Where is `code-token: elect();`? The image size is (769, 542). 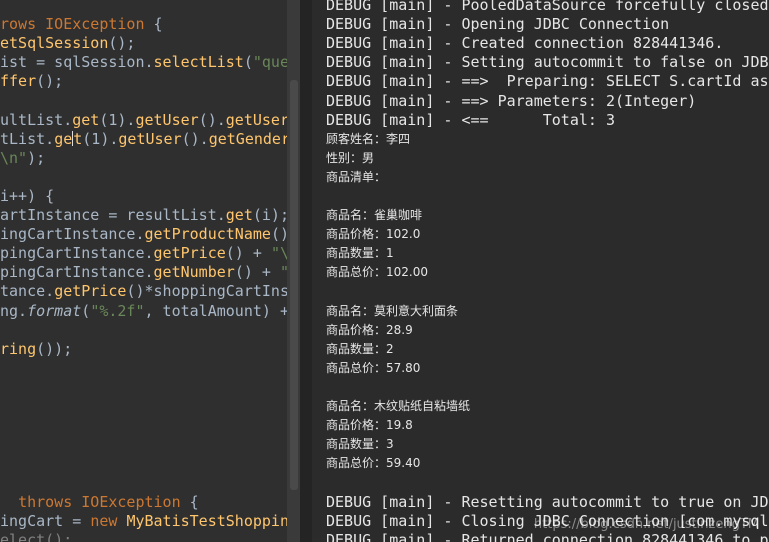
code-token: elect(); is located at coordinates (36, 536).